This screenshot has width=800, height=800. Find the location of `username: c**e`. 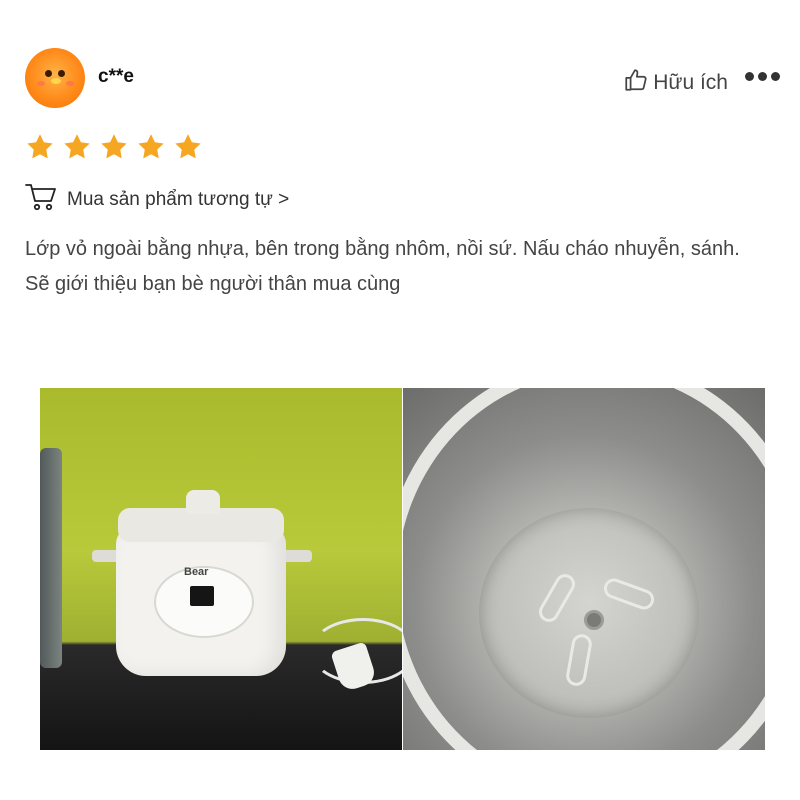

username: c**e is located at coordinates (116, 77).